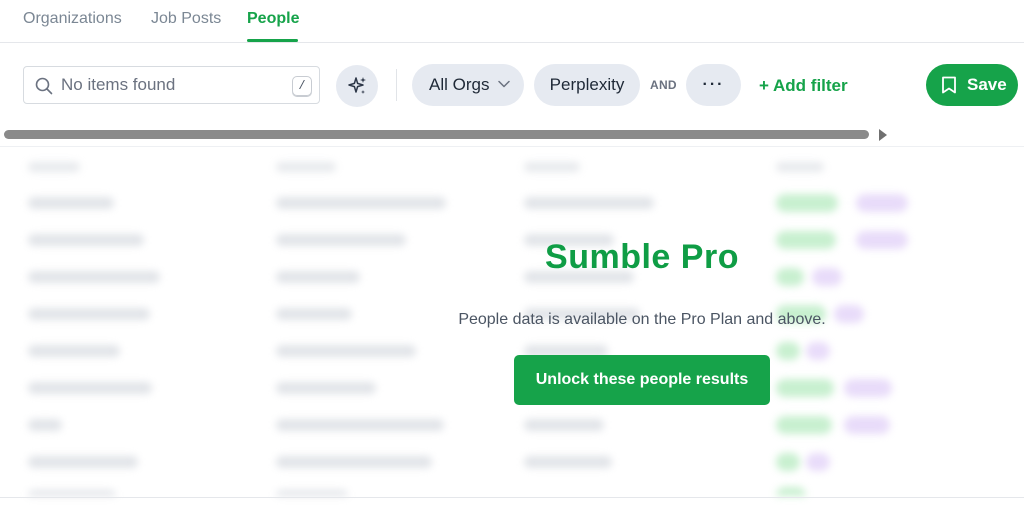  Describe the element at coordinates (44, 86) in the screenshot. I see `search-icon` at that location.